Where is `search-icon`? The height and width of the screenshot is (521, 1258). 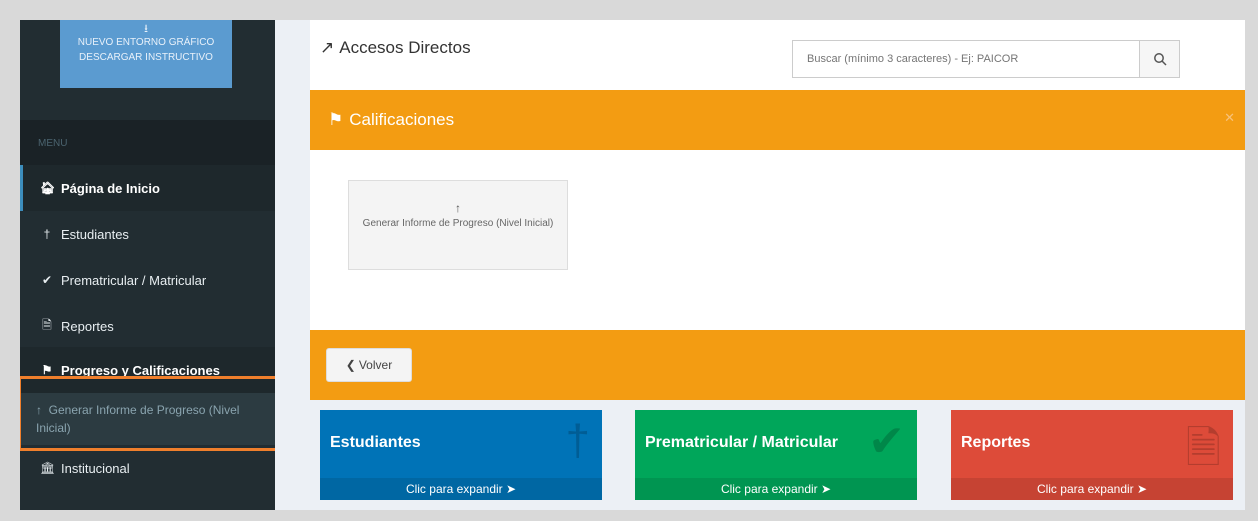
search-icon is located at coordinates (1160, 59).